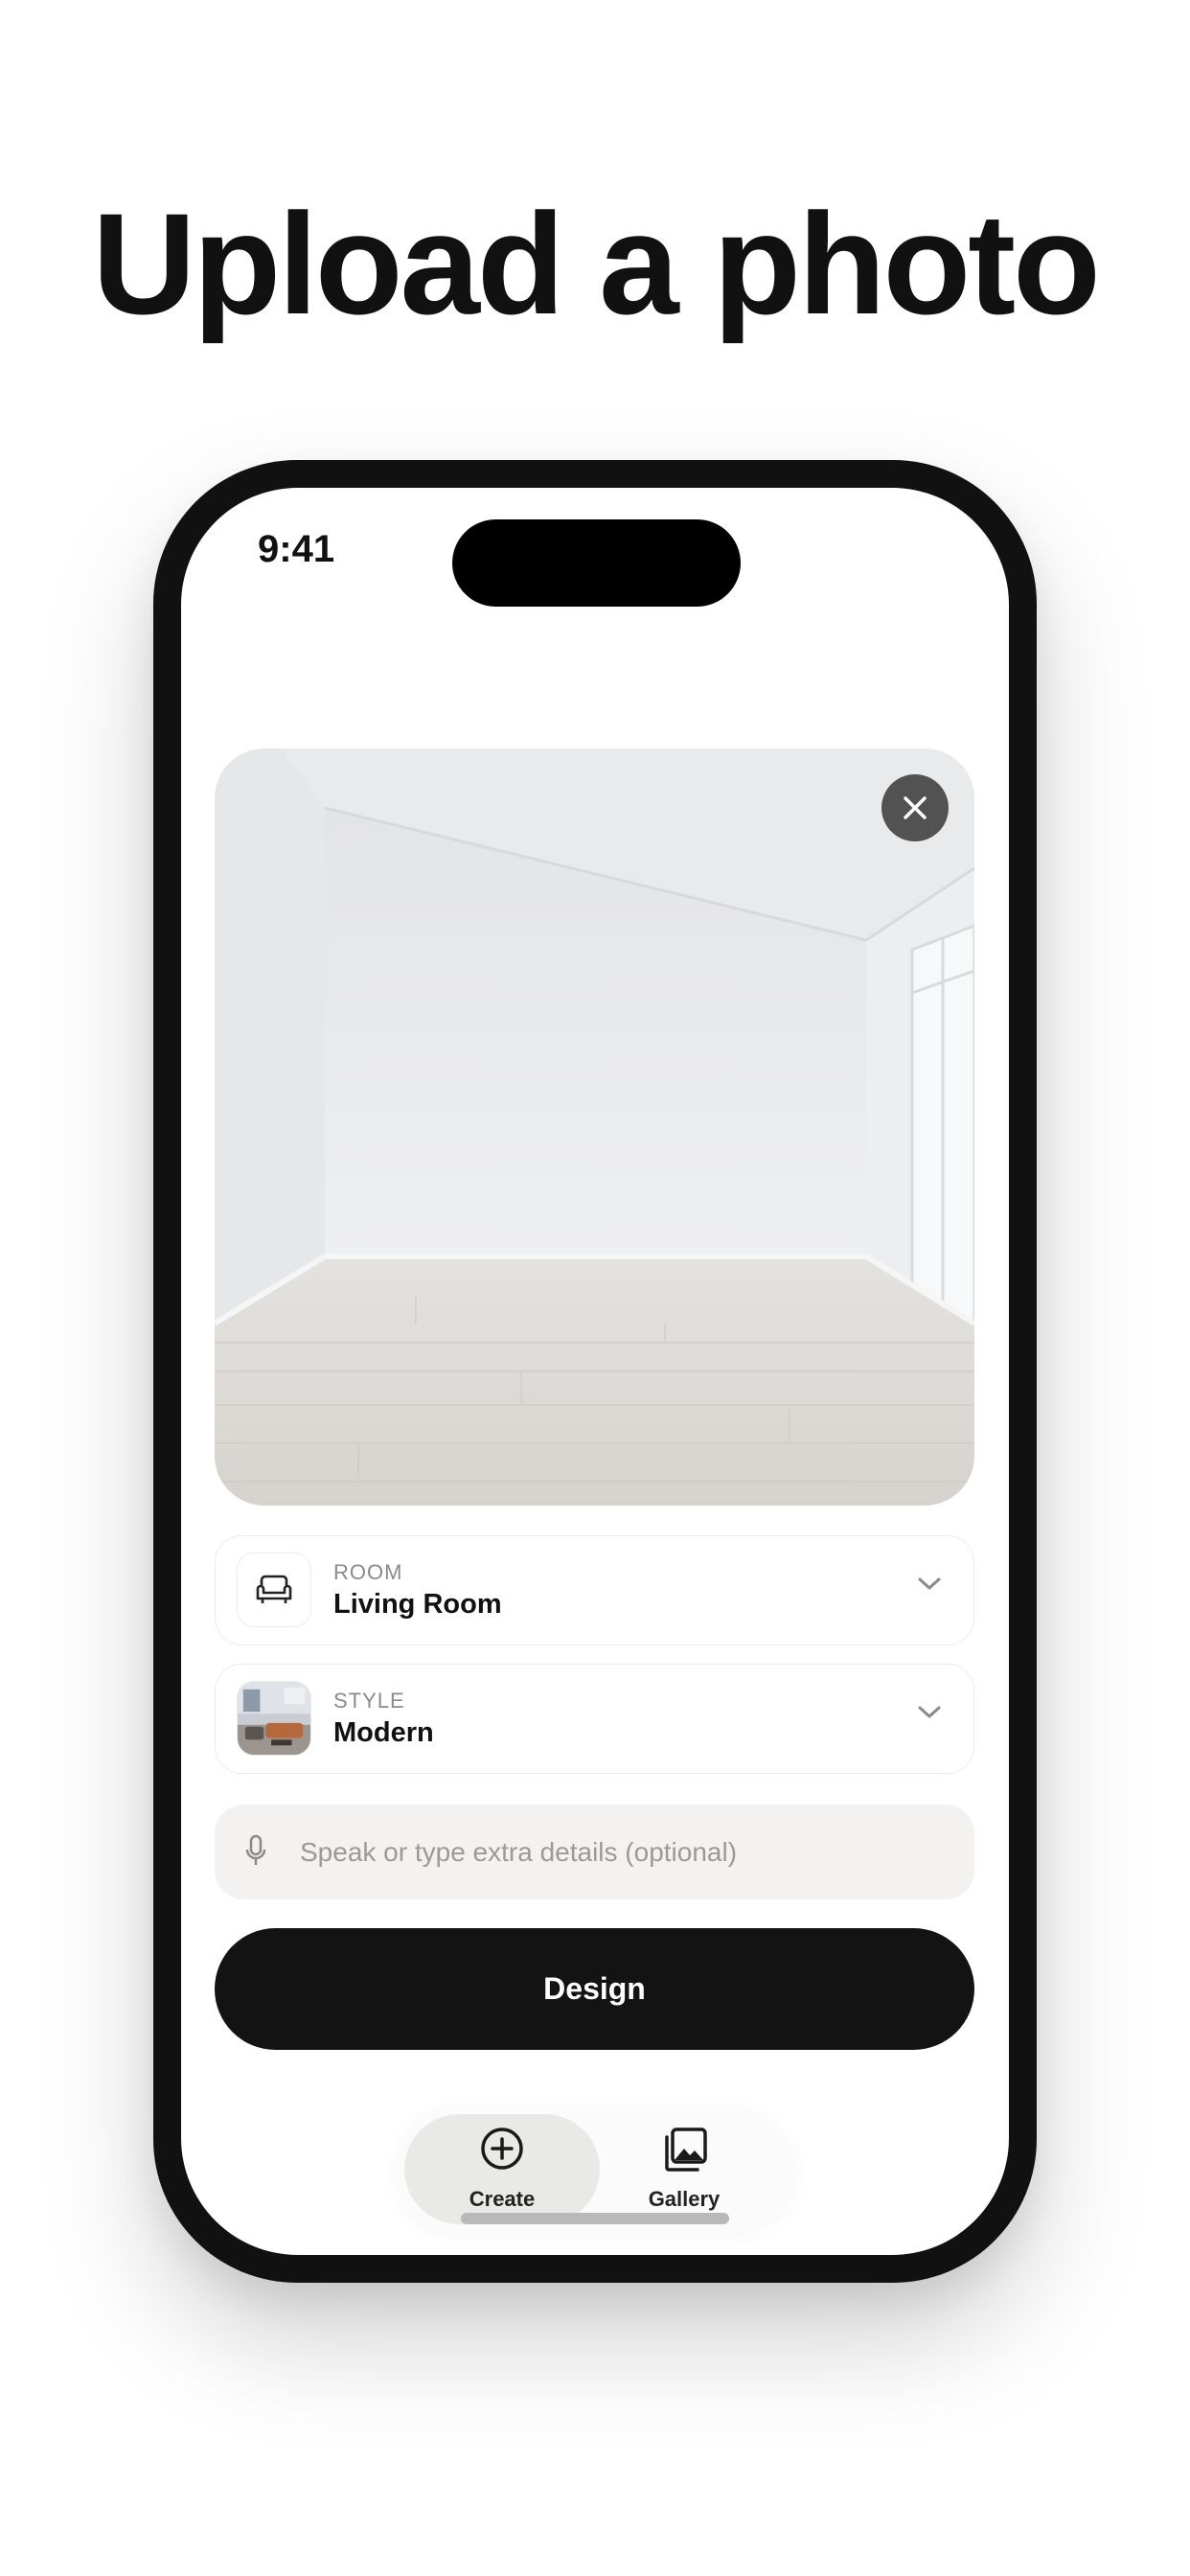 The image size is (1190, 2576). I want to click on gallery-icon, so click(686, 2150).